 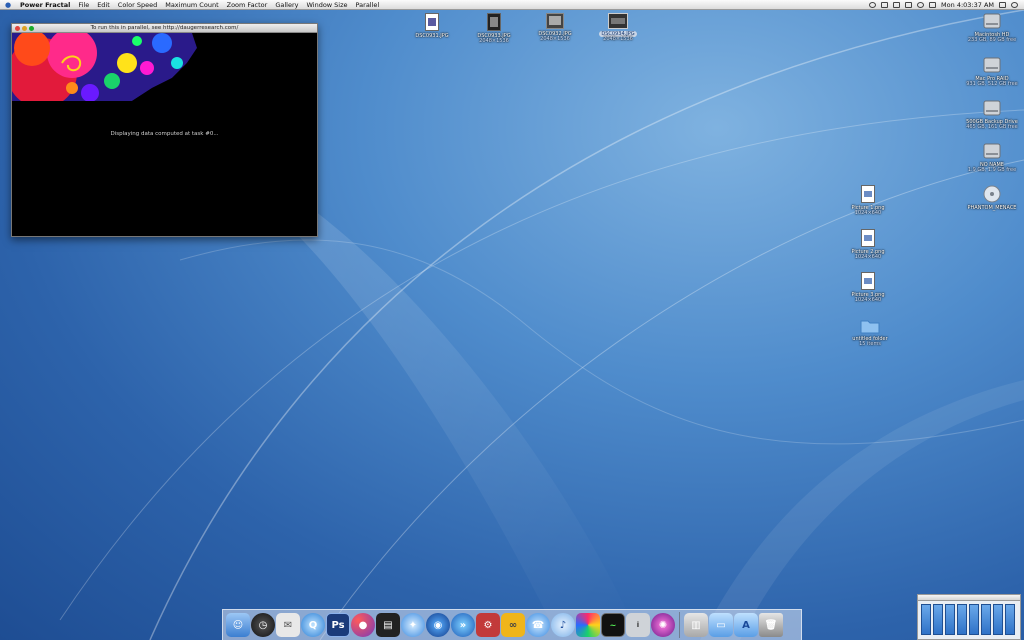 What do you see at coordinates (438, 625) in the screenshot?
I see `dock-globe-icon: ◉` at bounding box center [438, 625].